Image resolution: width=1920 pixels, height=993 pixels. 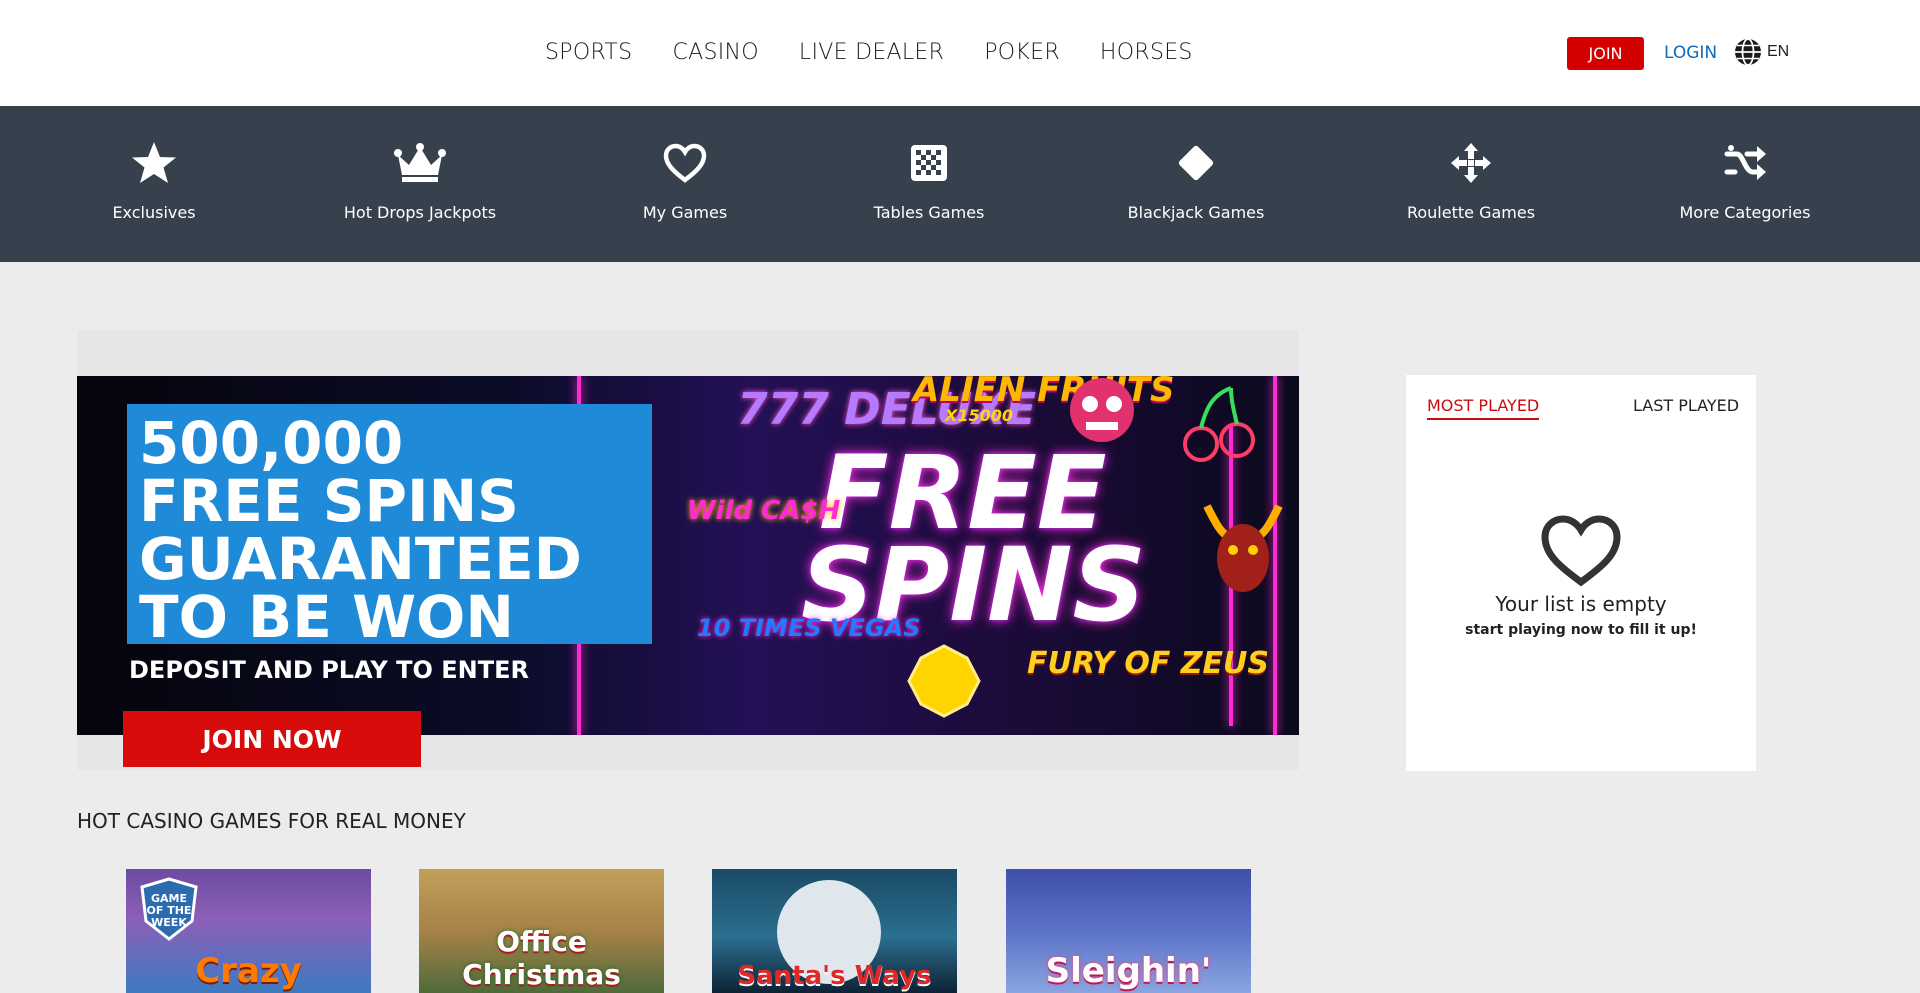 What do you see at coordinates (329, 501) in the screenshot?
I see `headline-line: FREE SPINS` at bounding box center [329, 501].